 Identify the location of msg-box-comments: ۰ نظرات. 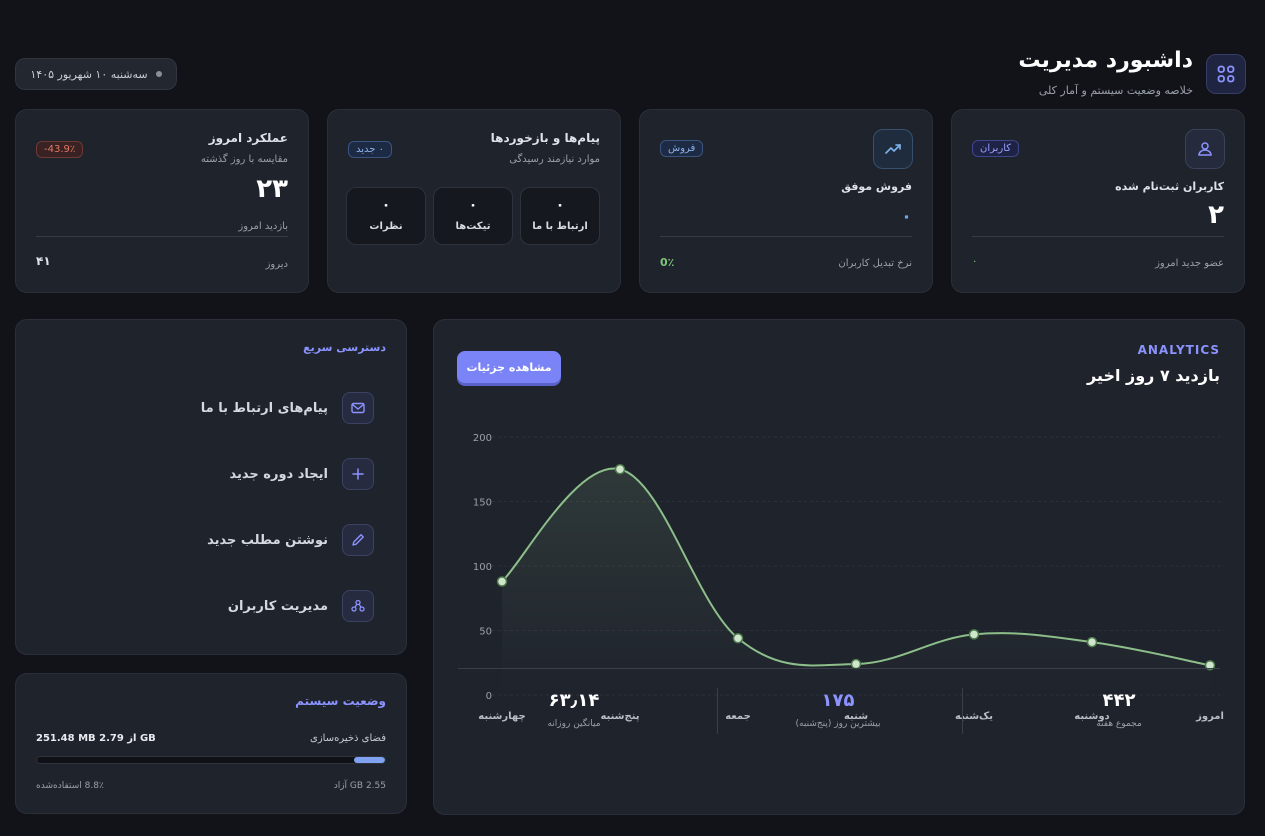
(386, 216).